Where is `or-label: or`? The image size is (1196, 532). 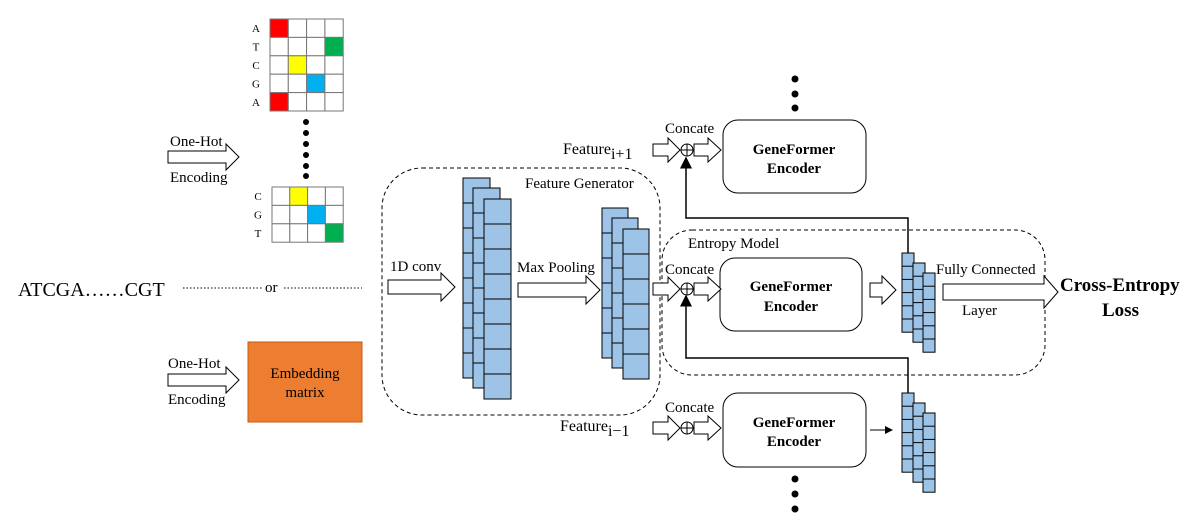
or-label: or is located at coordinates (271, 288).